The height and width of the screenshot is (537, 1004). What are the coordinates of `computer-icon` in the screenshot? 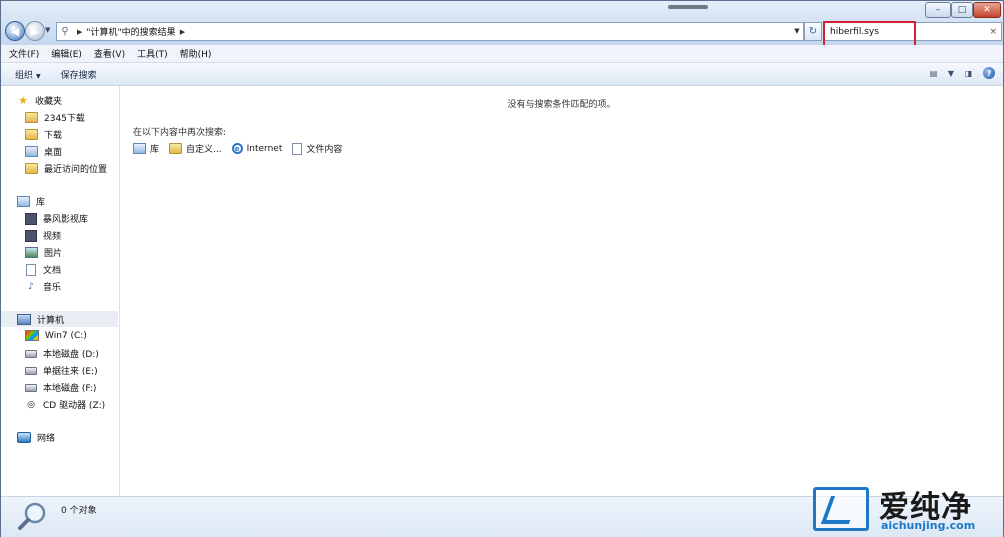 It's located at (24, 319).